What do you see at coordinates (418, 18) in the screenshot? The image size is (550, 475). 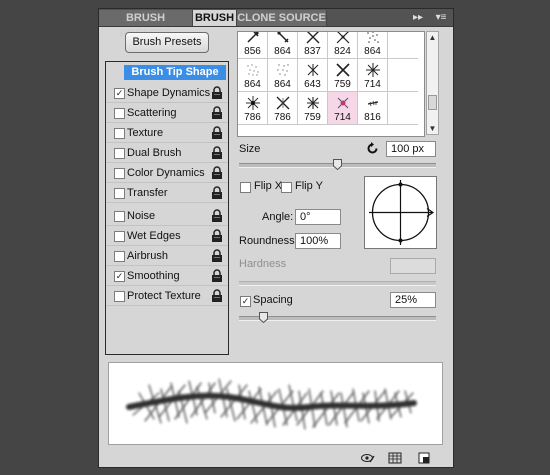 I see `collapse-icon: ▸▸` at bounding box center [418, 18].